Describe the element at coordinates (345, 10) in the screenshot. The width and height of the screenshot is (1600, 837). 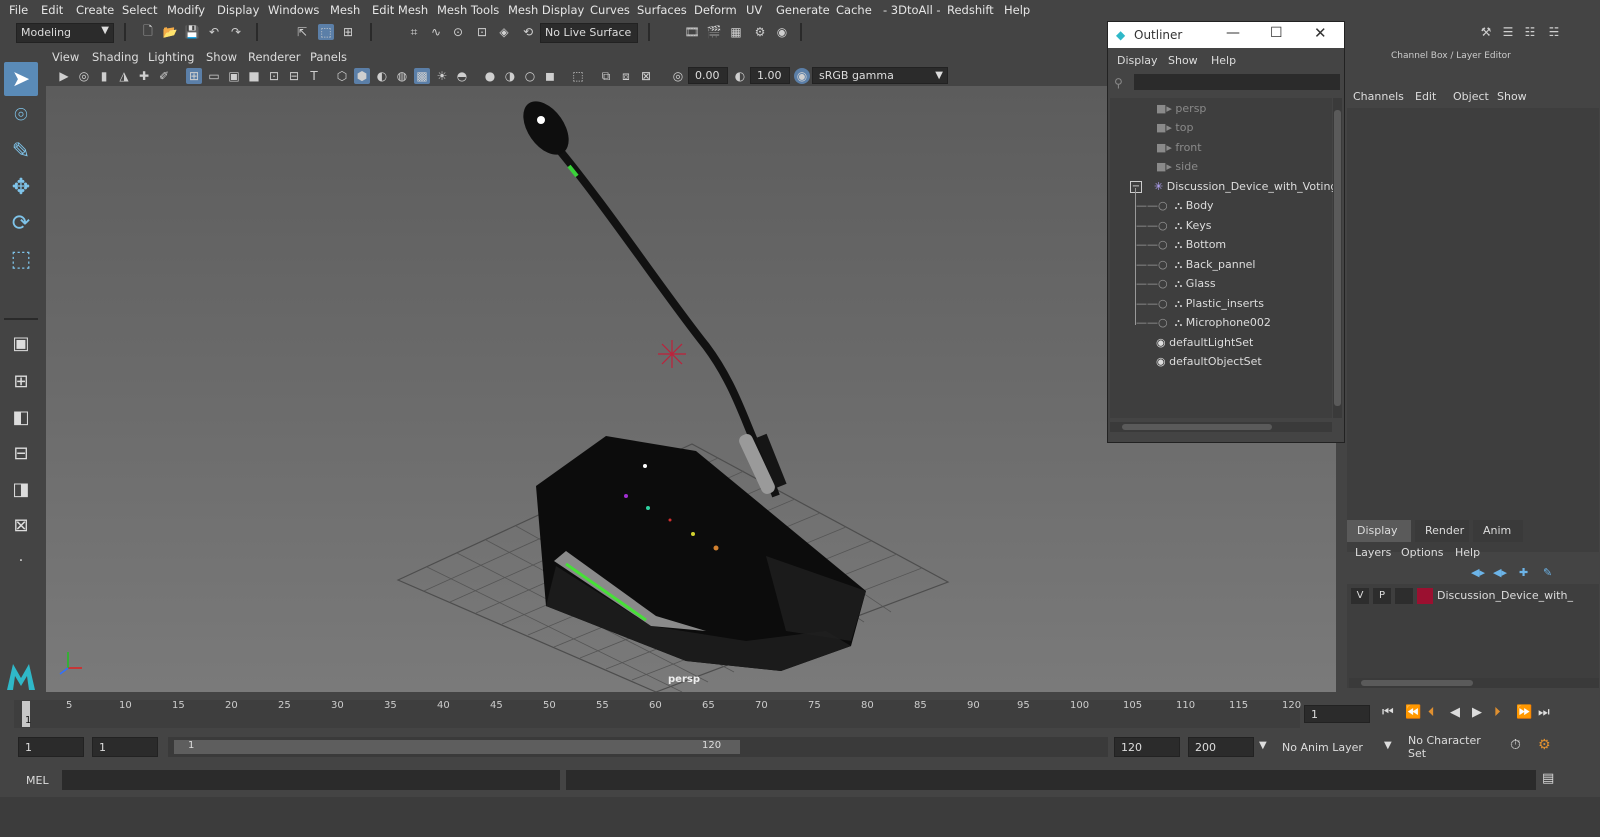
I see `menu-mesh: Mesh` at that location.